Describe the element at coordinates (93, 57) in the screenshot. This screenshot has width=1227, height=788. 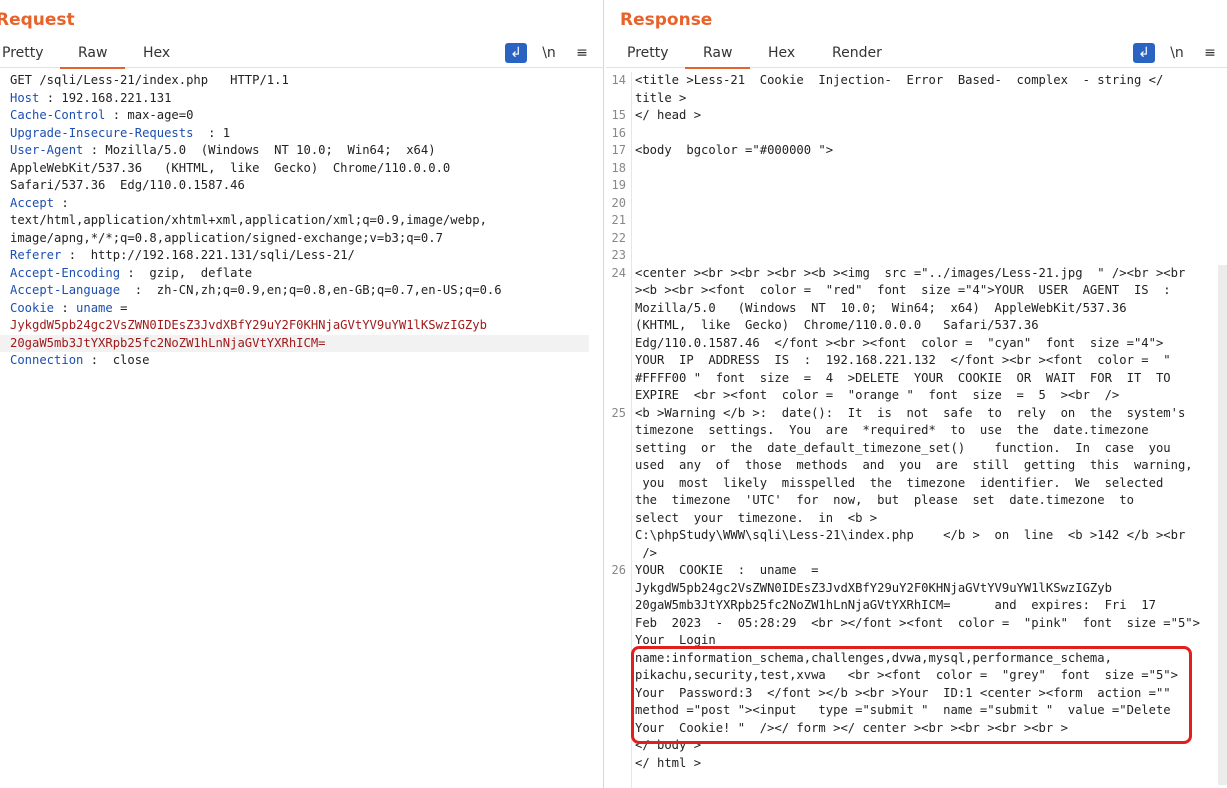
I see `request-tab-raw: Raw` at that location.